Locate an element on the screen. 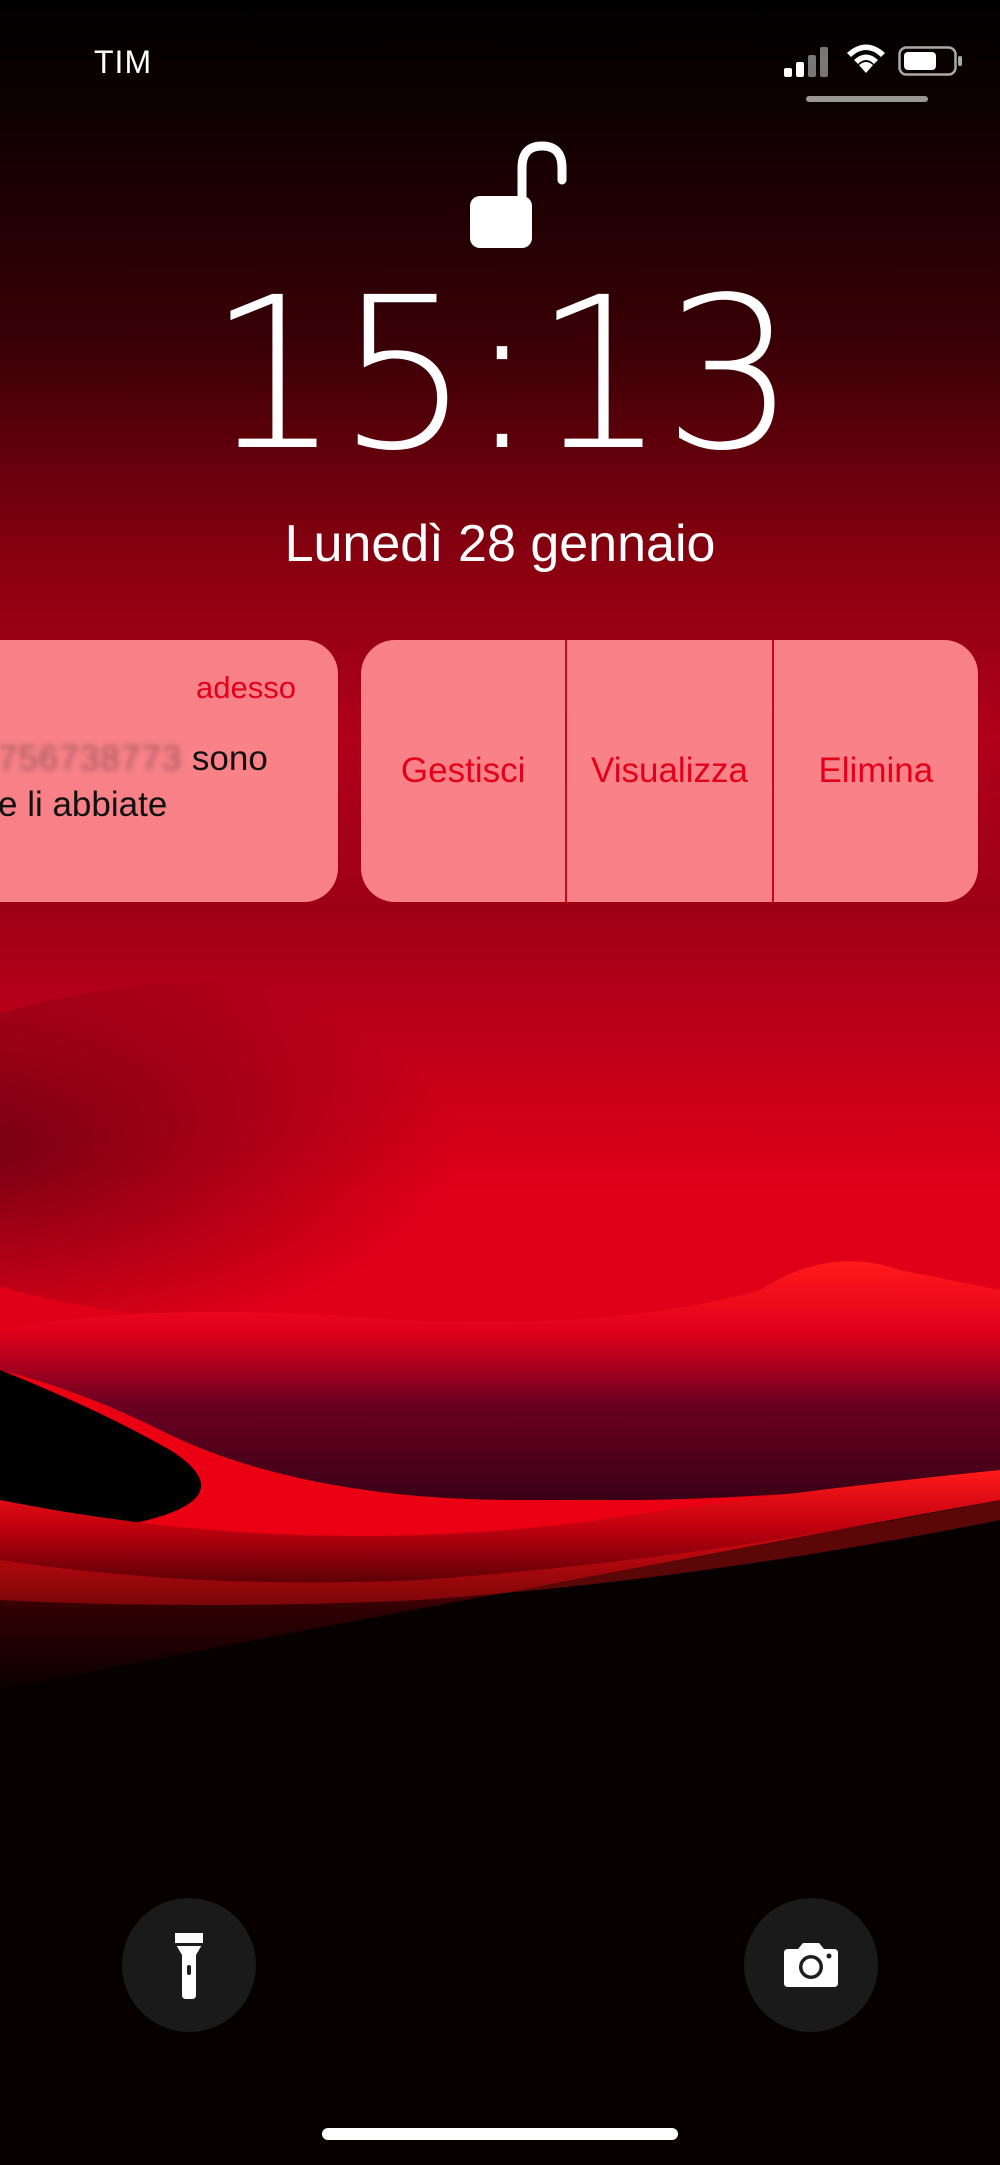 The image size is (1000, 2165). camera-icon is located at coordinates (811, 1965).